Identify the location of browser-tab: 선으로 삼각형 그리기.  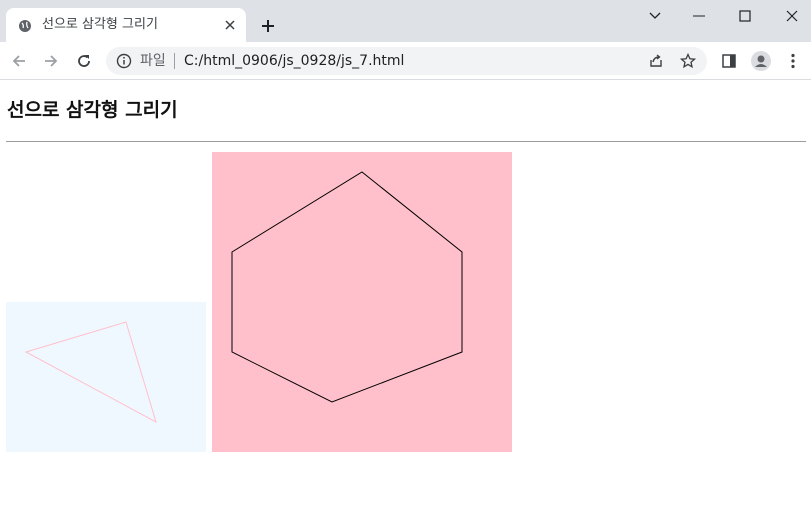
(126, 25).